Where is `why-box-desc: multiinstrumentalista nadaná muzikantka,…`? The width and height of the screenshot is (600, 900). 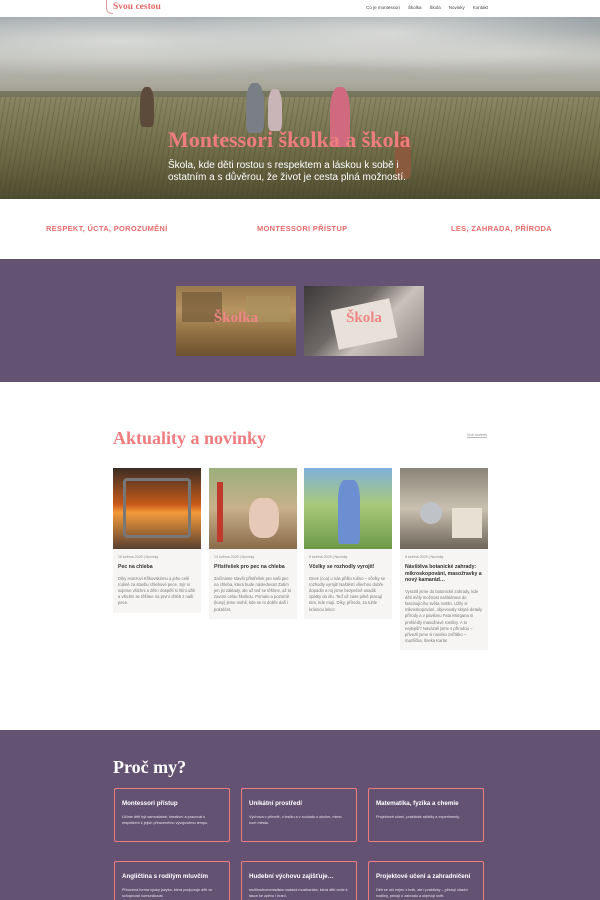
why-box-desc: multiinstrumentalista nadaná muzikantka,… is located at coordinates (298, 893).